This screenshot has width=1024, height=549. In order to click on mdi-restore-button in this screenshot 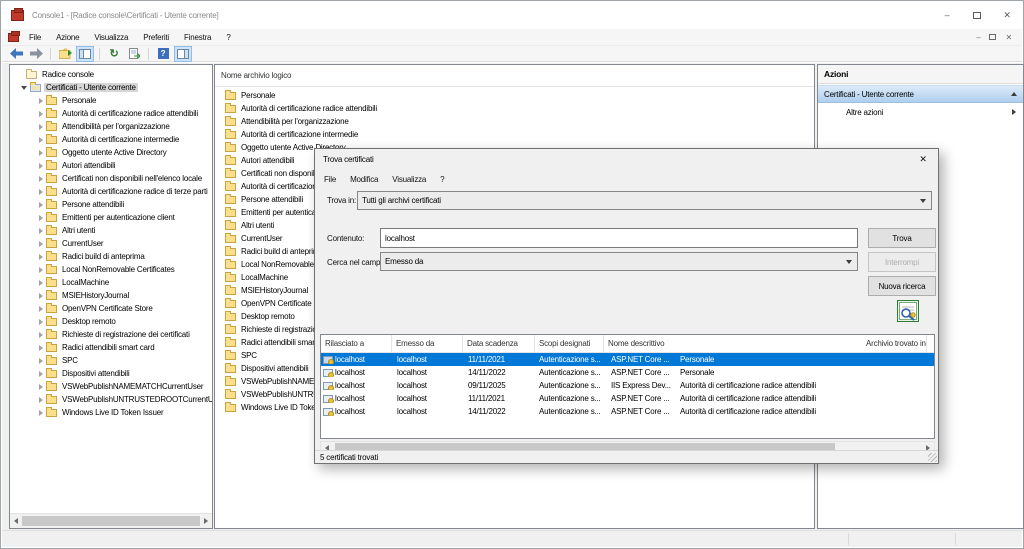, I will do `click(993, 37)`.